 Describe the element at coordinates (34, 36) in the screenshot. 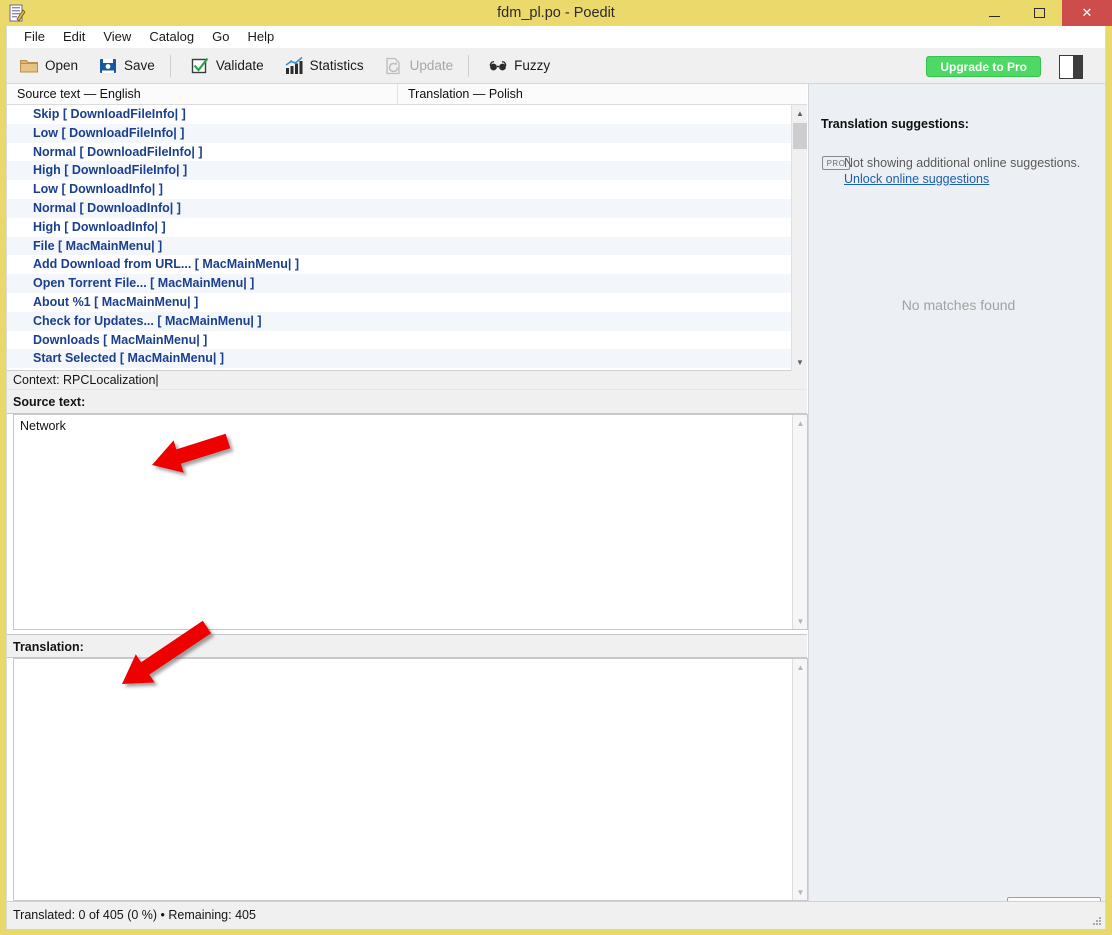

I see `menu-file: File` at that location.